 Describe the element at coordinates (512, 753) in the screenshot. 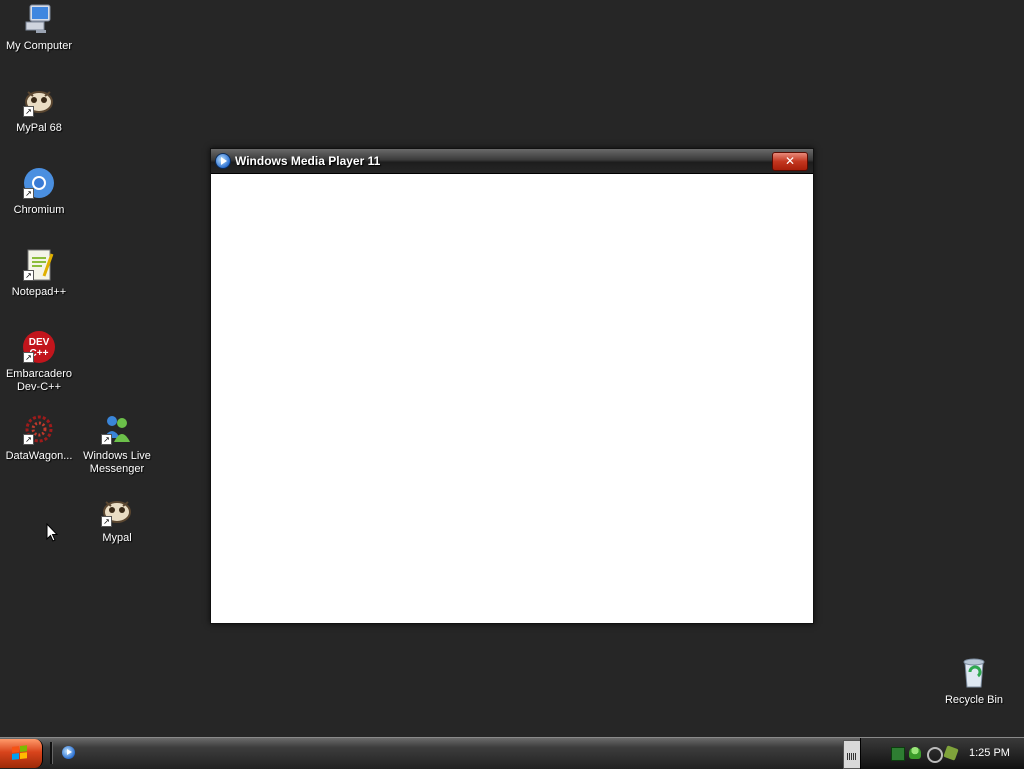

I see `taskbar: 1:25 PM` at that location.